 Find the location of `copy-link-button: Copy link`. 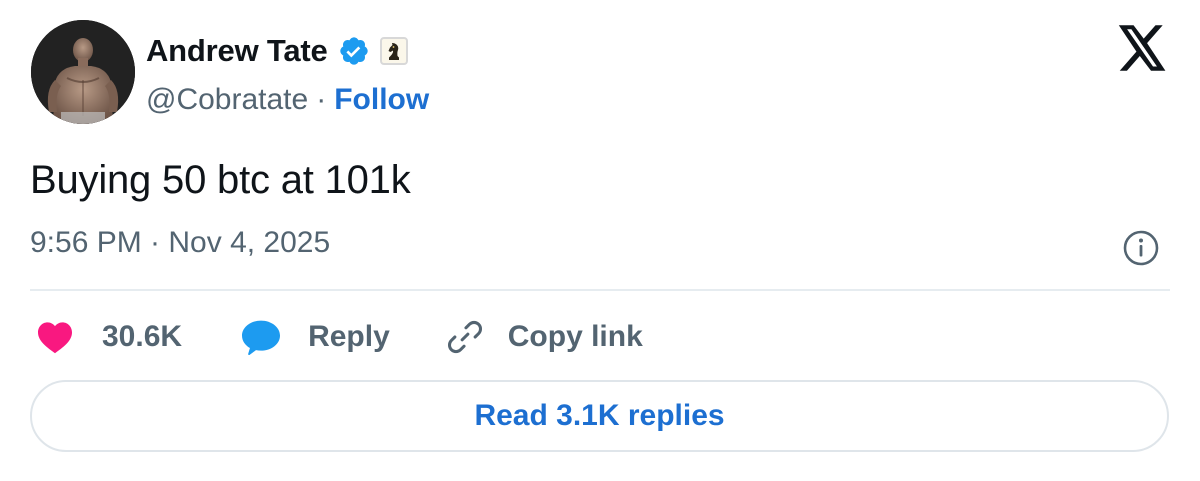

copy-link-button: Copy link is located at coordinates (544, 337).